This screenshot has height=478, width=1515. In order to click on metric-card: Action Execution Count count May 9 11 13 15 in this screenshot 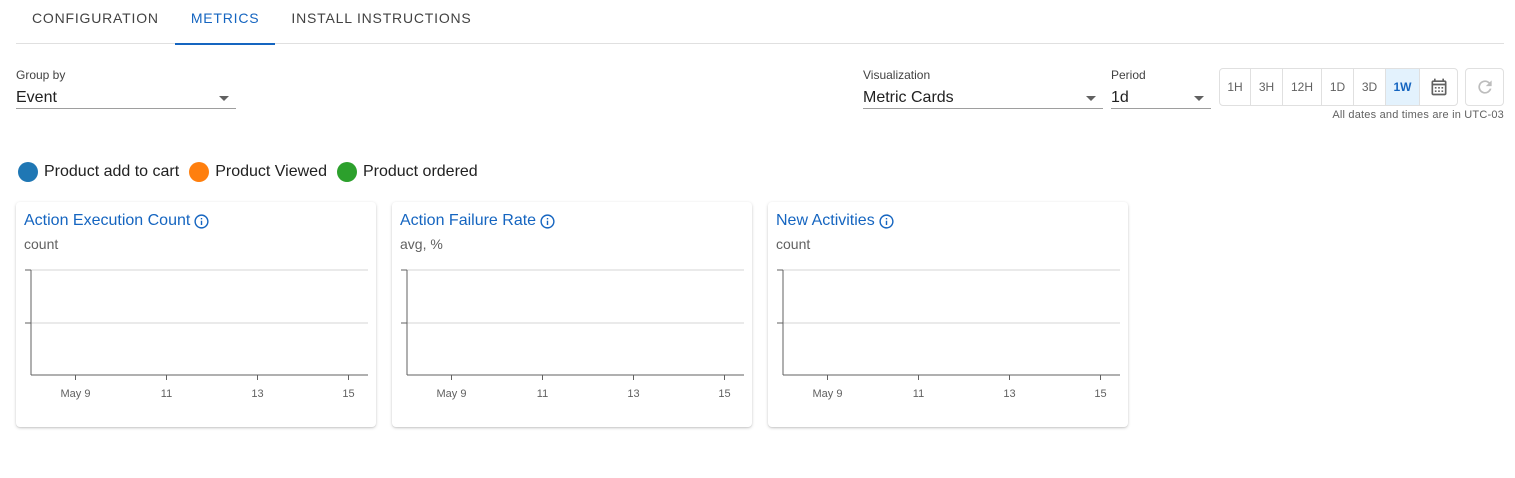, I will do `click(196, 314)`.